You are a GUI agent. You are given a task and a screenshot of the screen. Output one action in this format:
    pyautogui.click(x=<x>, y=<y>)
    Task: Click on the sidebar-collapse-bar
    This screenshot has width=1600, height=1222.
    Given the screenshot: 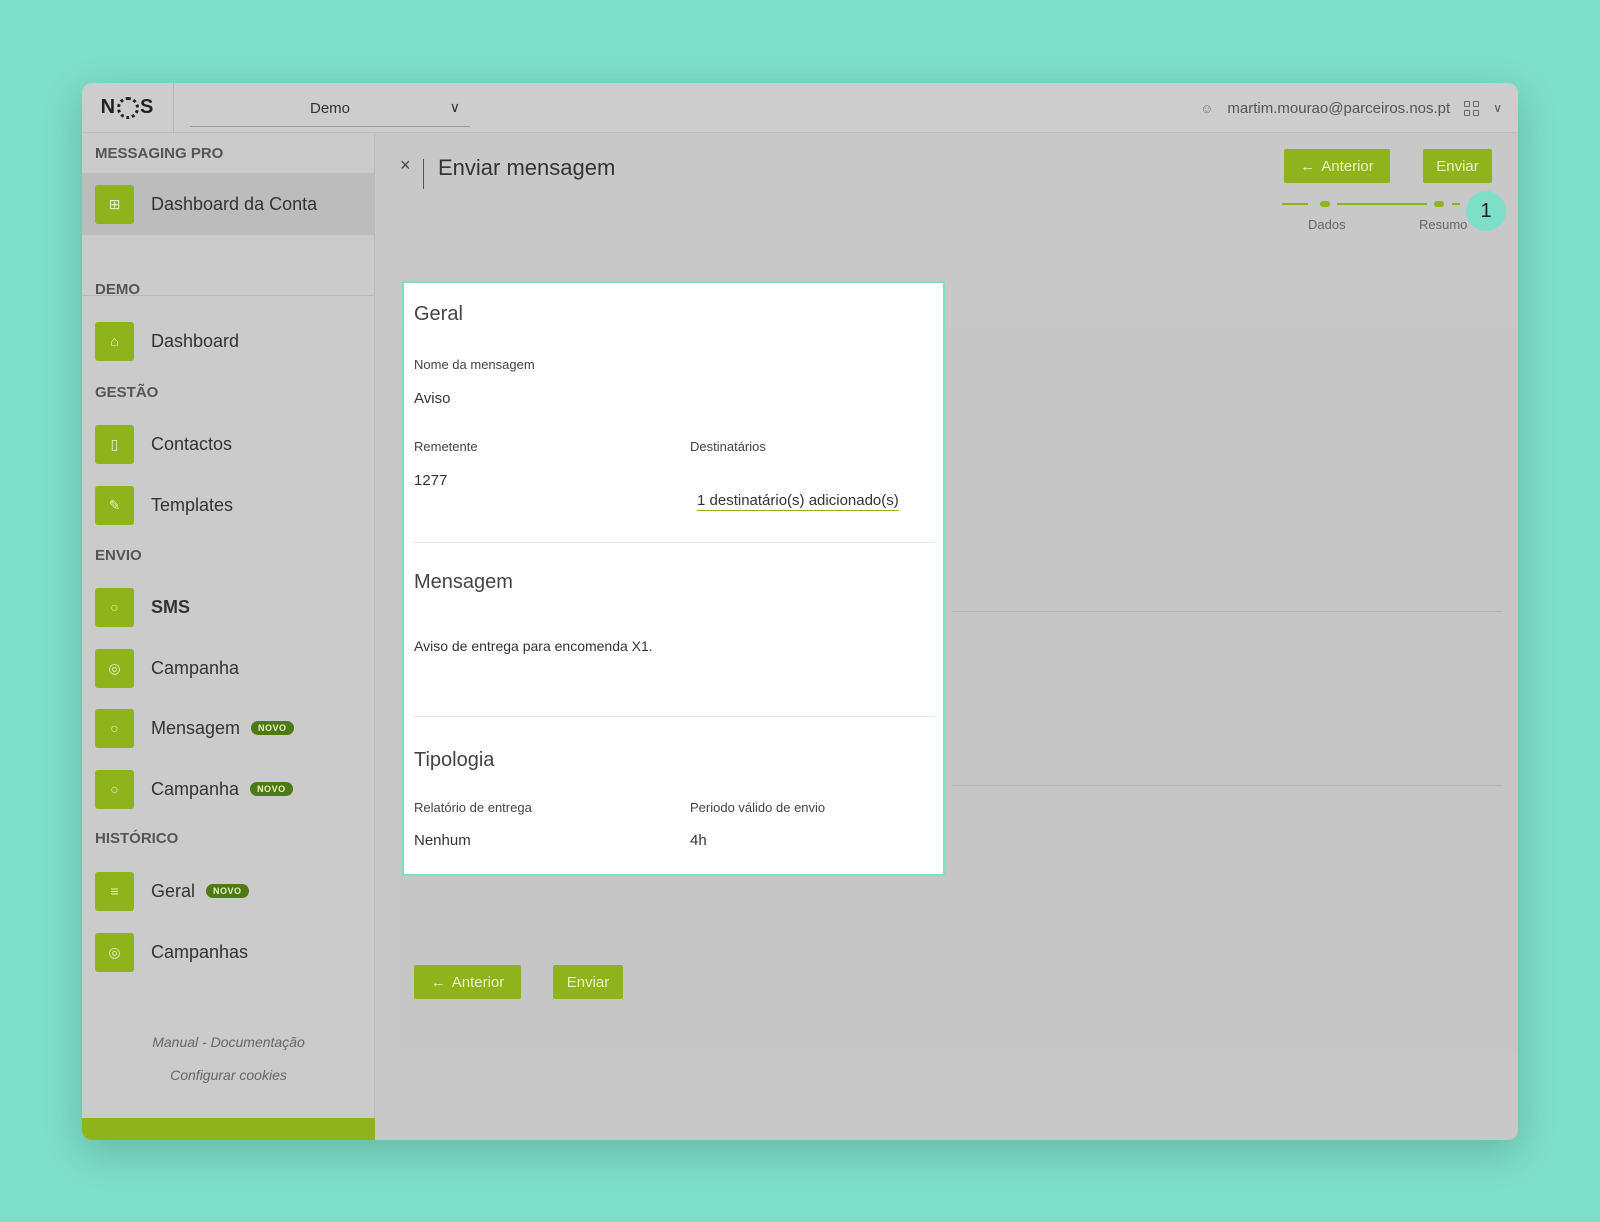 What is the action you would take?
    pyautogui.click(x=228, y=1129)
    